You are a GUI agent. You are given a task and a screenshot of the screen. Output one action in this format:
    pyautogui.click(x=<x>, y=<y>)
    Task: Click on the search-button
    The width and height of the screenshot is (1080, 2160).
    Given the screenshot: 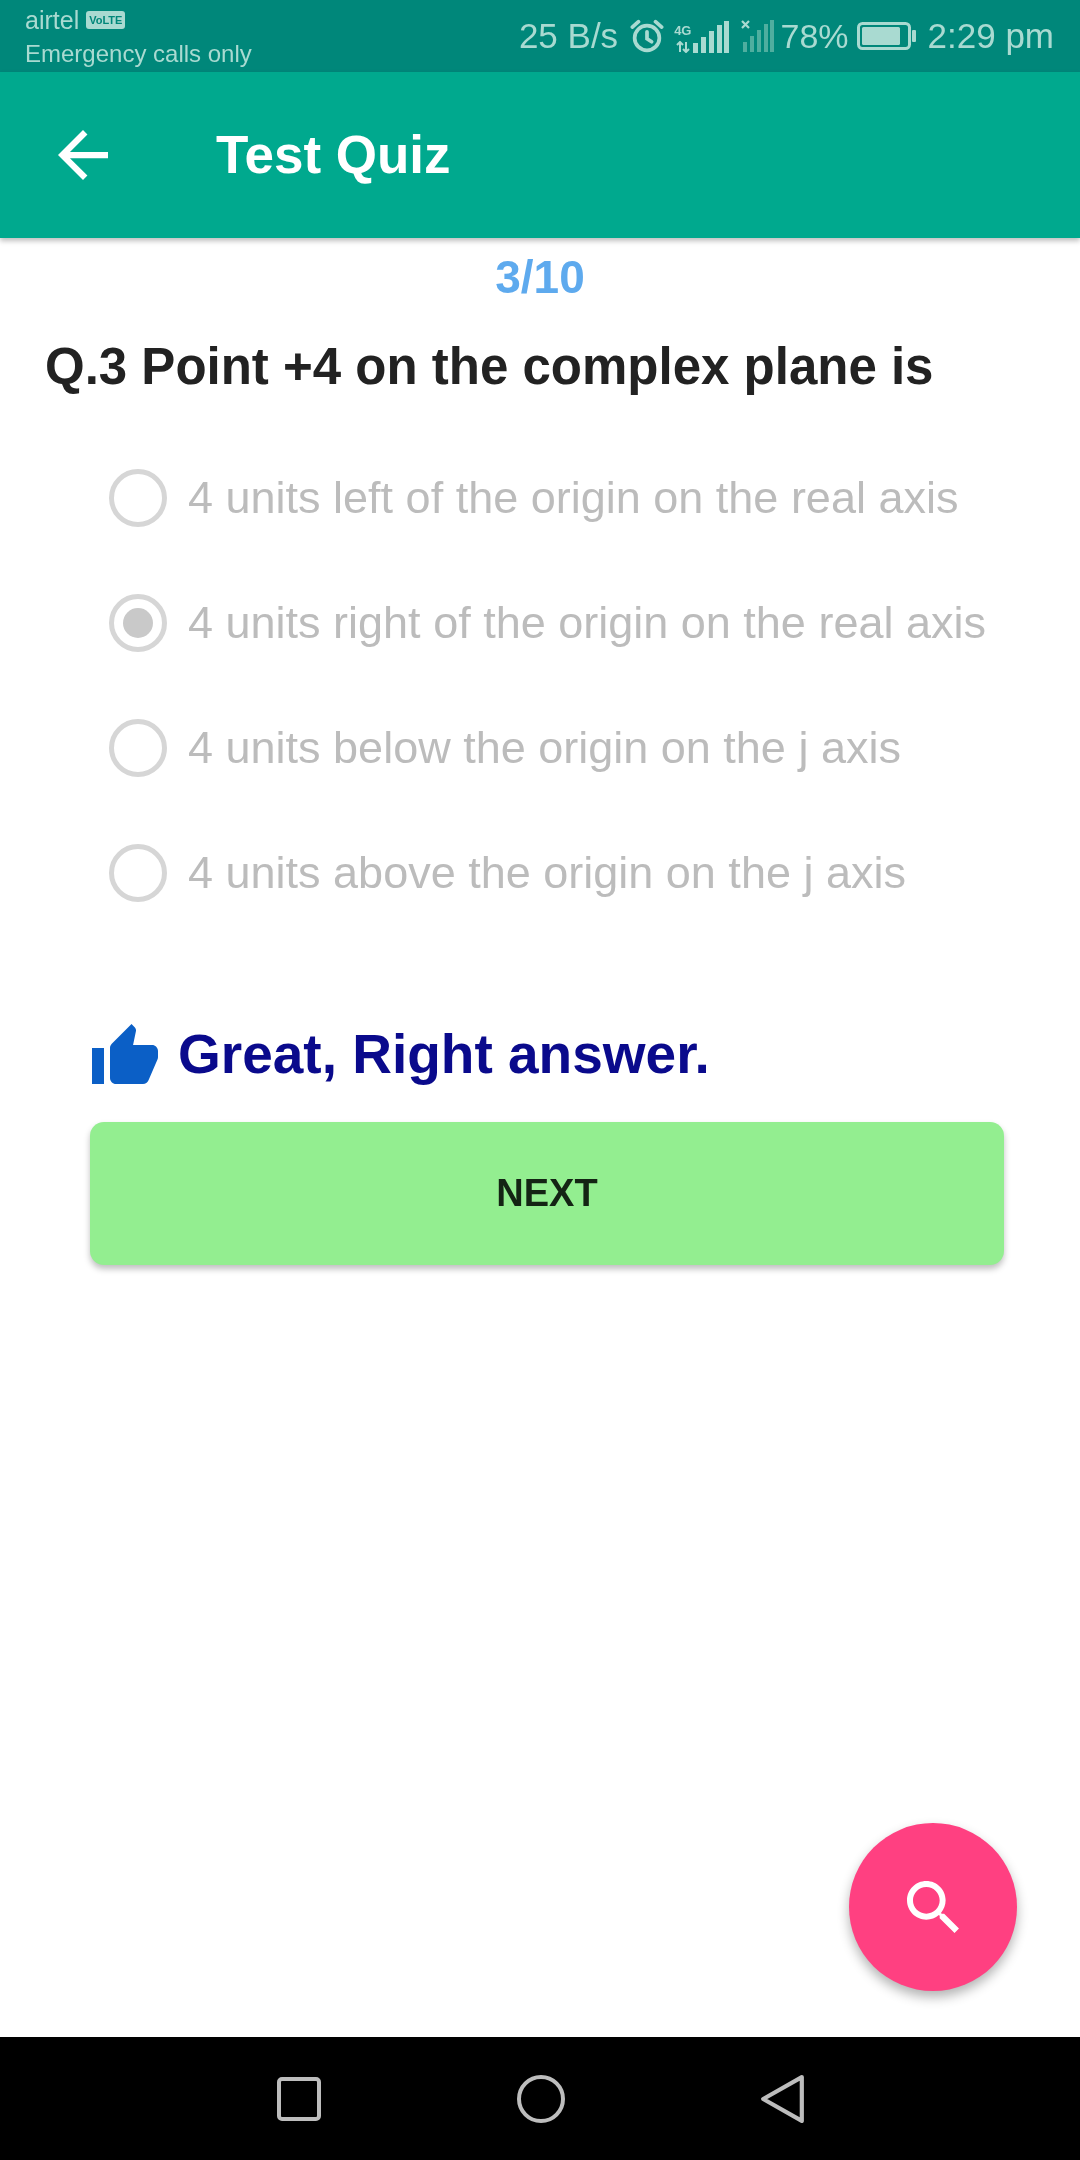 What is the action you would take?
    pyautogui.click(x=933, y=1907)
    